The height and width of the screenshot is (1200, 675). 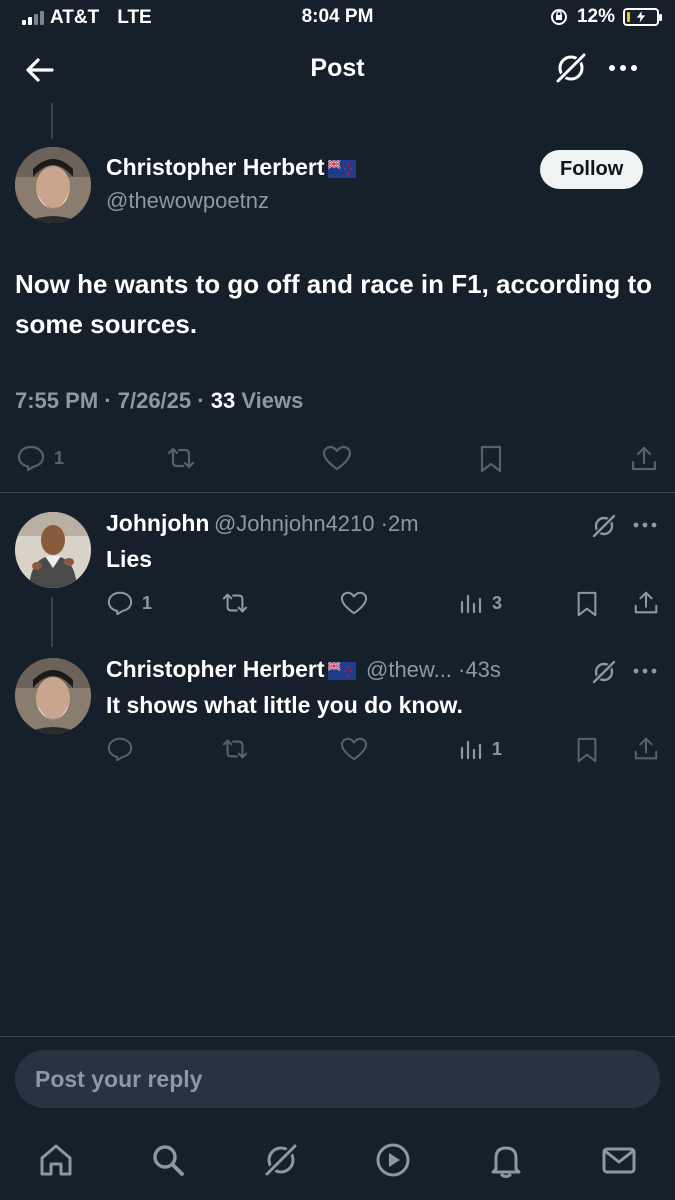 I want to click on reply-header: Christopher Herbert @thew... ·43s, so click(x=303, y=669).